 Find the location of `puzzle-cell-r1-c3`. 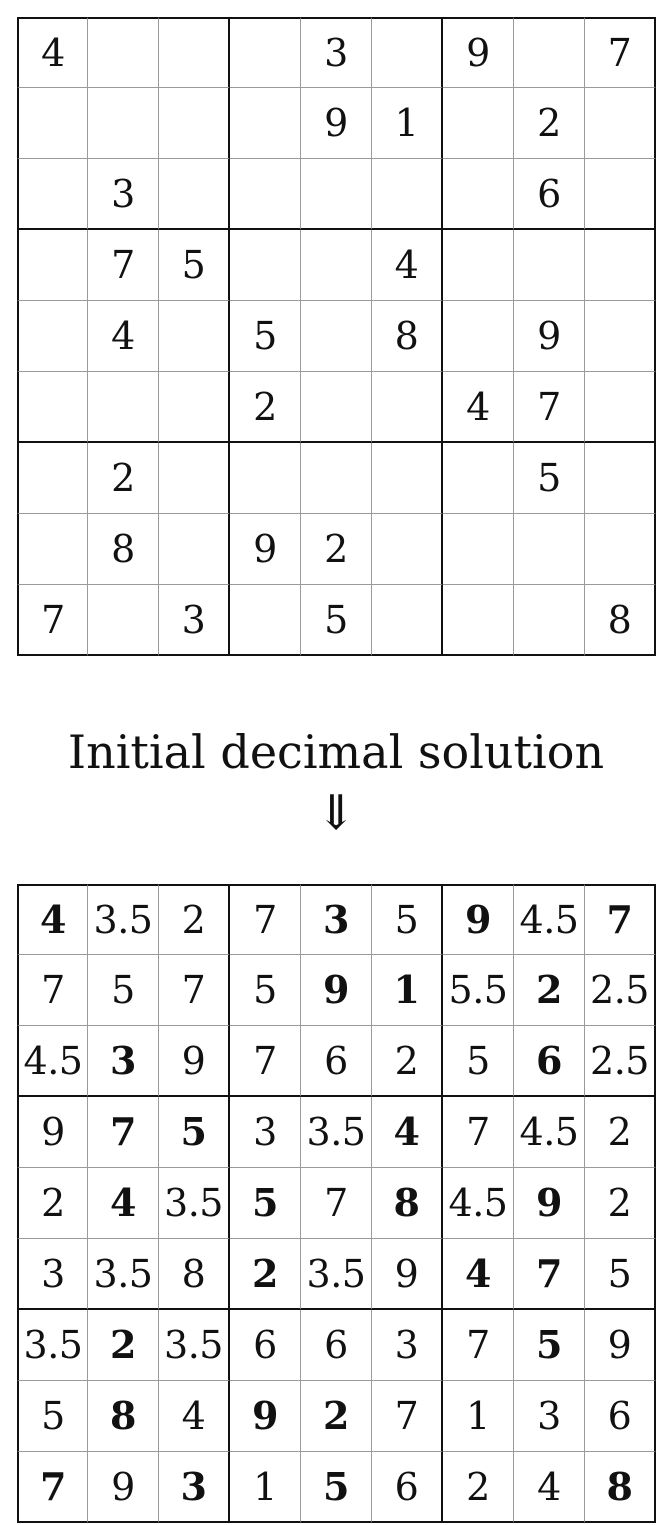

puzzle-cell-r1-c3 is located at coordinates (194, 52).